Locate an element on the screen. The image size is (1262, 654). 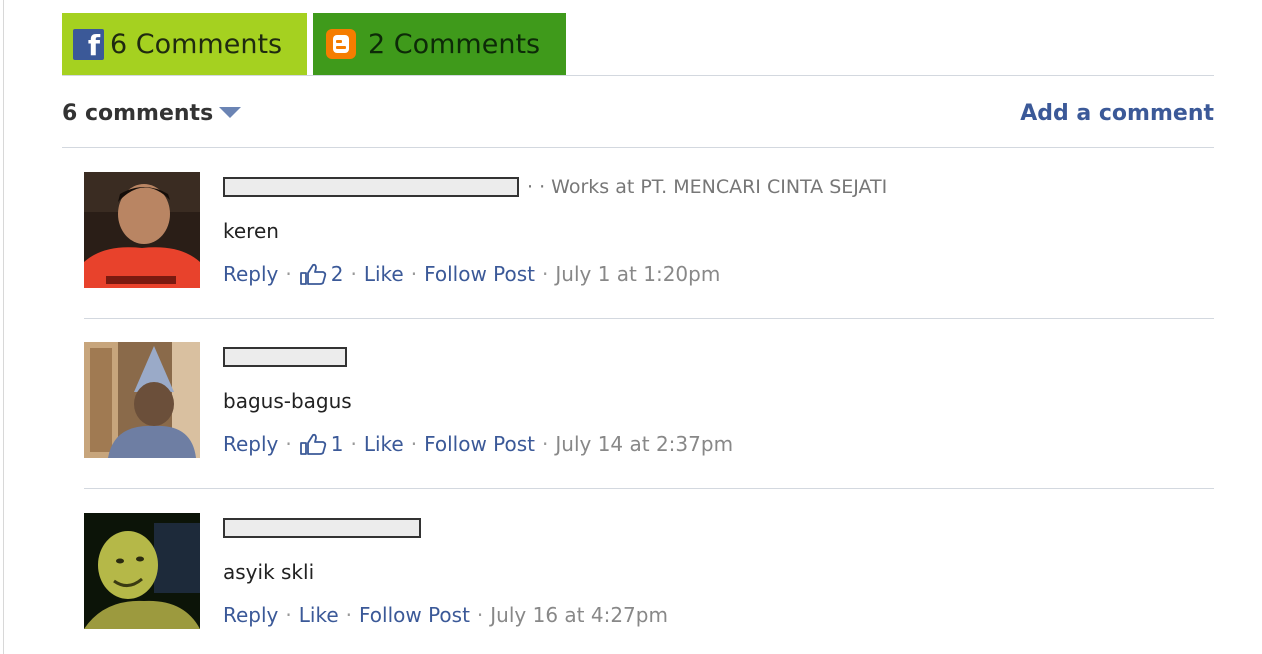
comment-timestamp: July 16 at 4:27pm is located at coordinates (579, 615).